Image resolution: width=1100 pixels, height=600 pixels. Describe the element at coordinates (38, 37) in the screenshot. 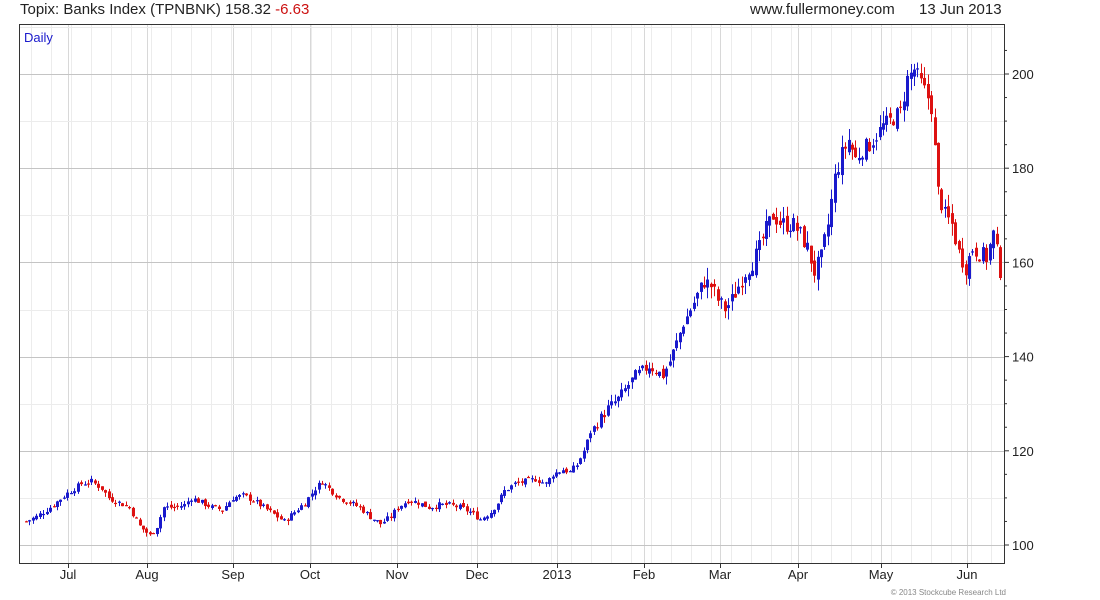

I see `period-label: Daily` at that location.